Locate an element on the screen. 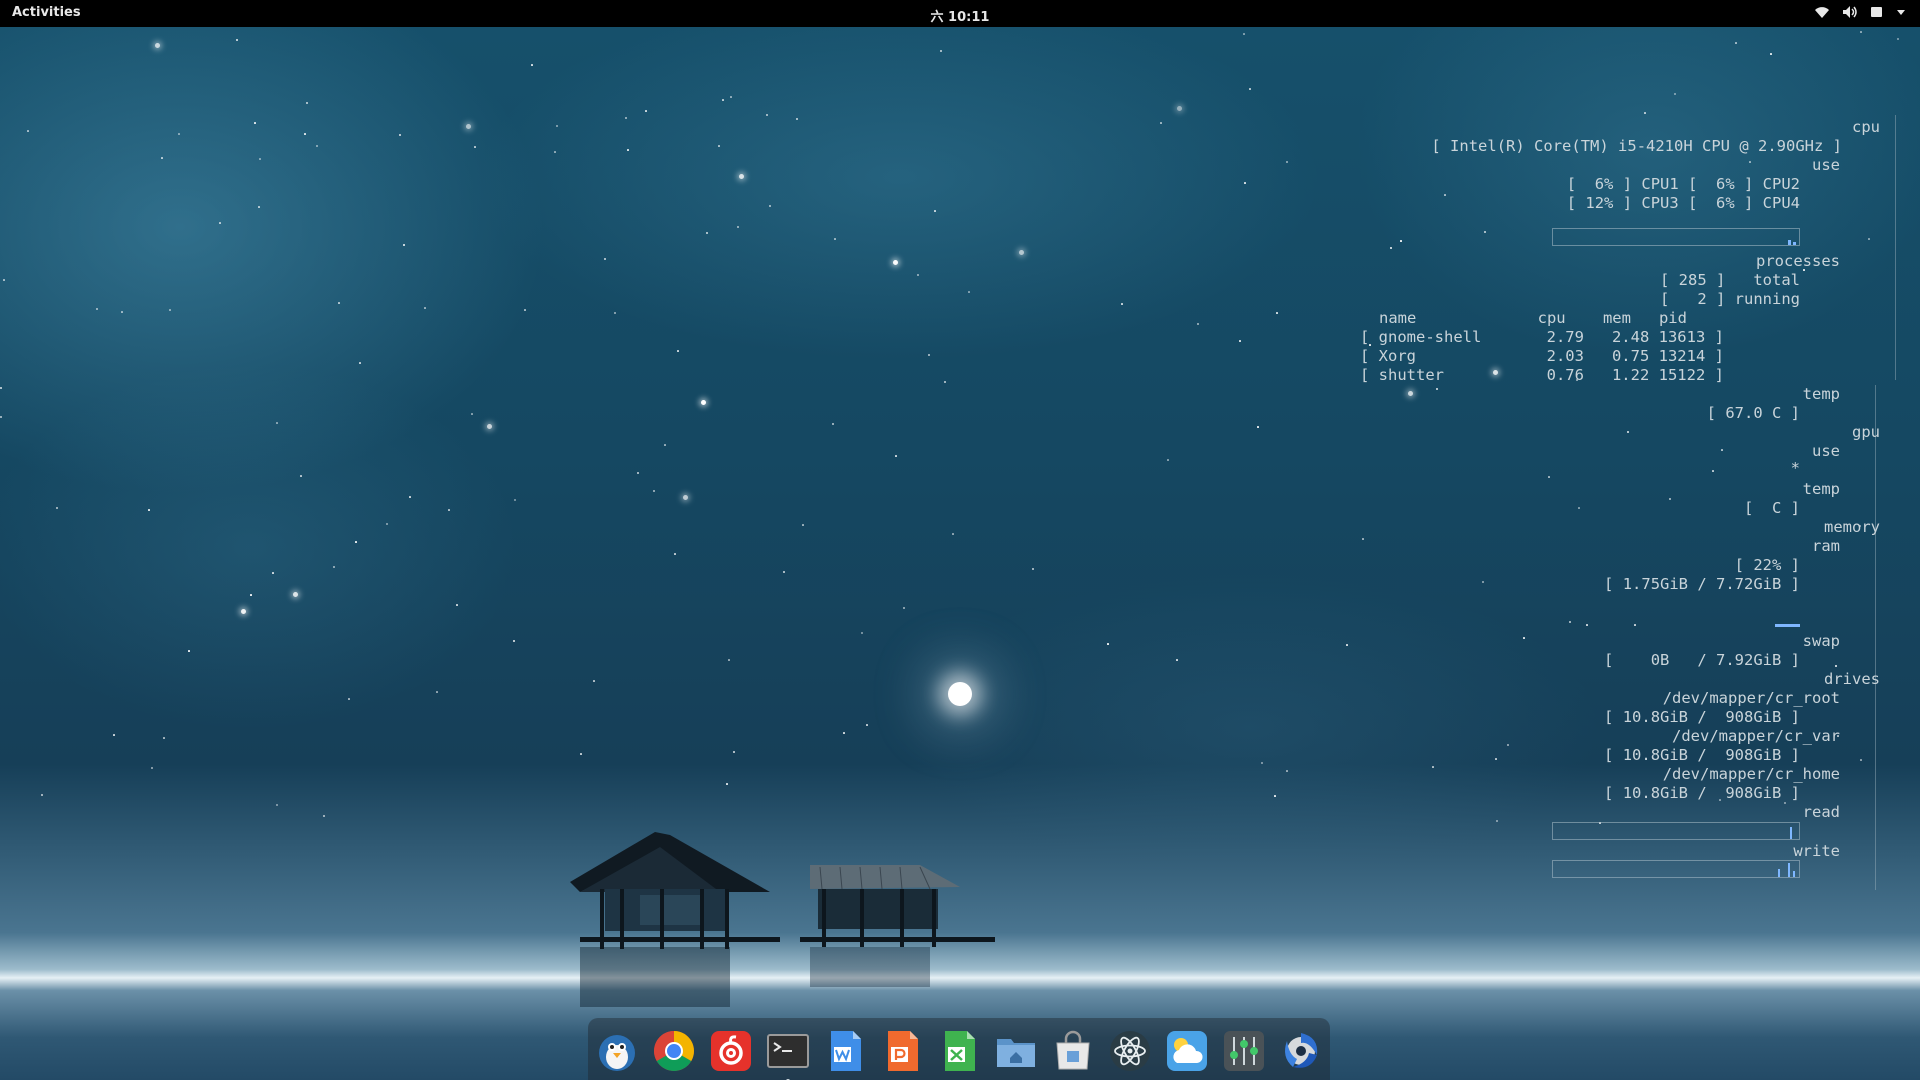 The height and width of the screenshot is (1080, 1920). battery-icon is located at coordinates (1877, 12).